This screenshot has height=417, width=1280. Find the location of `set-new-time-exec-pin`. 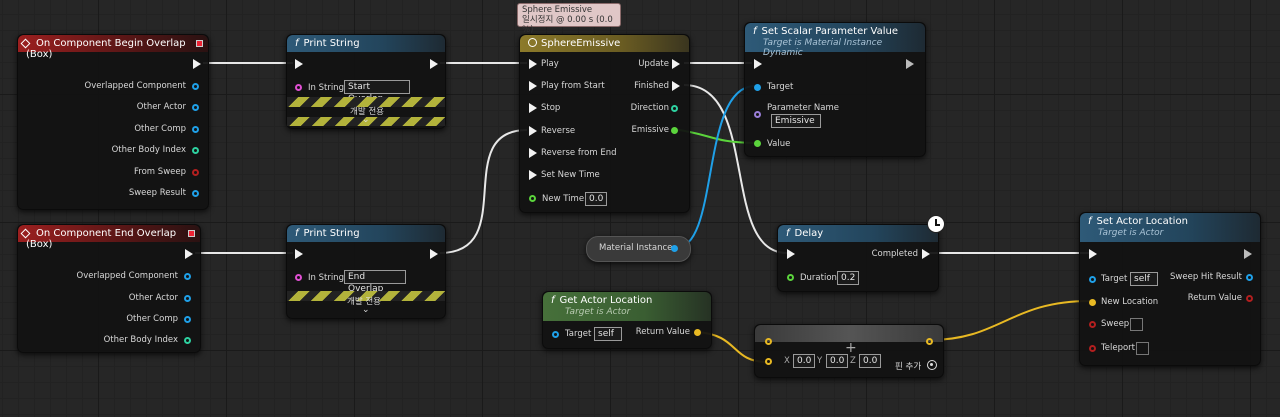

set-new-time-exec-pin is located at coordinates (533, 175).